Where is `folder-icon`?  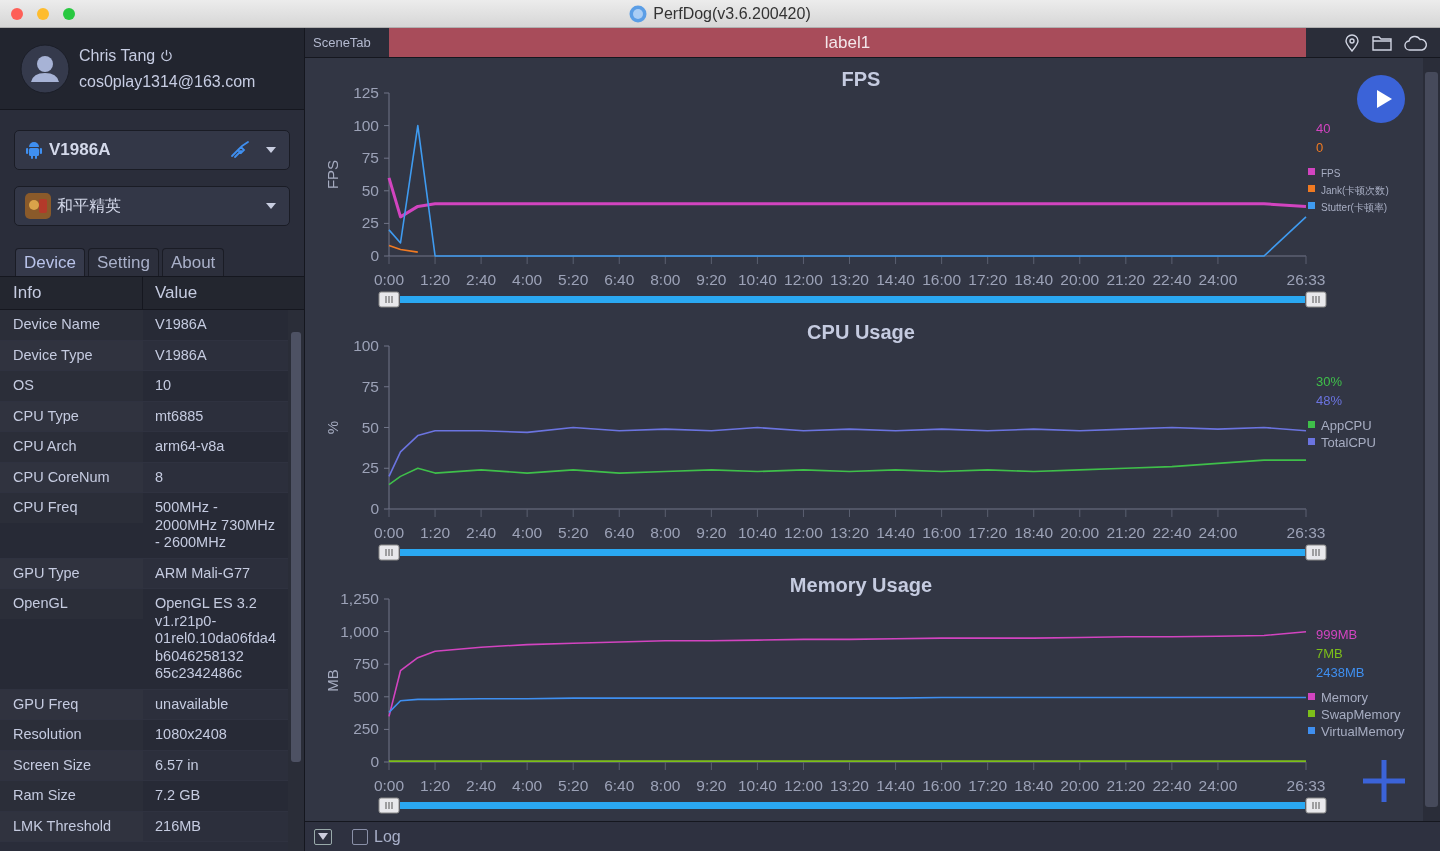
folder-icon is located at coordinates (1382, 42).